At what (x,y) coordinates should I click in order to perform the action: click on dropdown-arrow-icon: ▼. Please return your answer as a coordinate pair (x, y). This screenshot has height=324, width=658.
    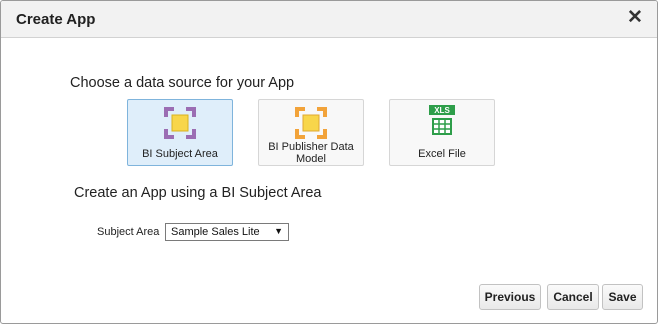
    Looking at the image, I should click on (278, 231).